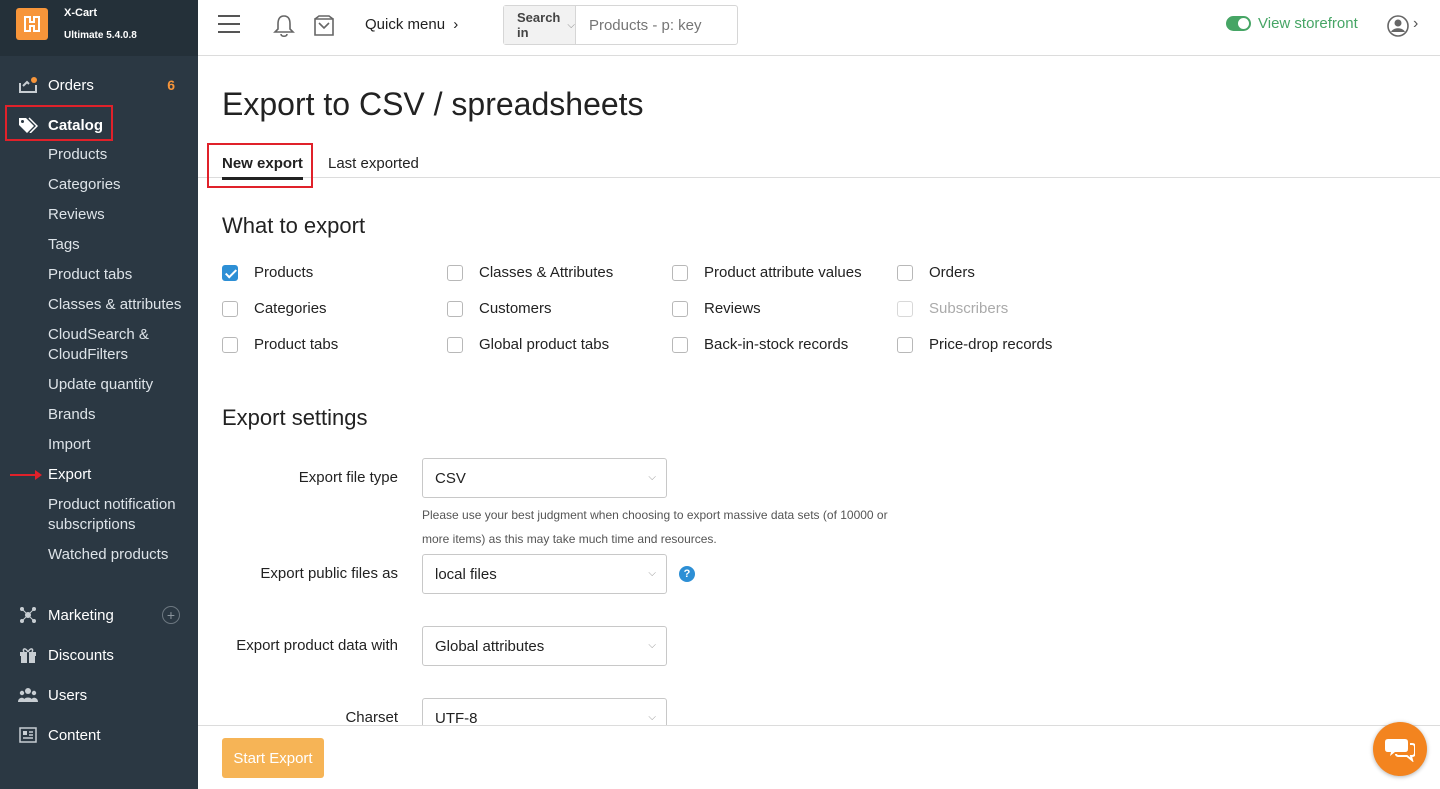  Describe the element at coordinates (28, 695) in the screenshot. I see `users-icon` at that location.